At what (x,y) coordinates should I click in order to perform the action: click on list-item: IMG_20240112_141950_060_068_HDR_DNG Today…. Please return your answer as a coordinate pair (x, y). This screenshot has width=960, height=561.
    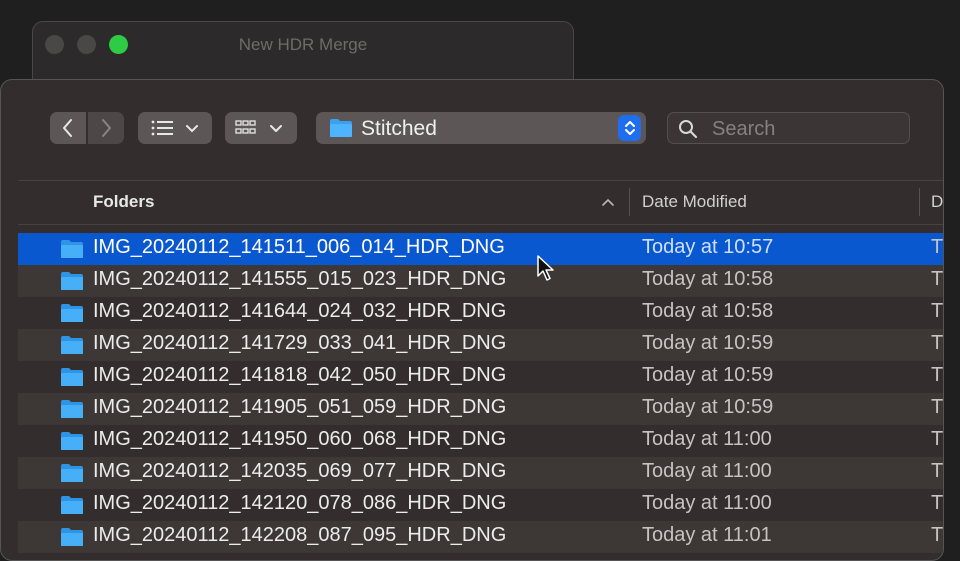
    Looking at the image, I should click on (480, 441).